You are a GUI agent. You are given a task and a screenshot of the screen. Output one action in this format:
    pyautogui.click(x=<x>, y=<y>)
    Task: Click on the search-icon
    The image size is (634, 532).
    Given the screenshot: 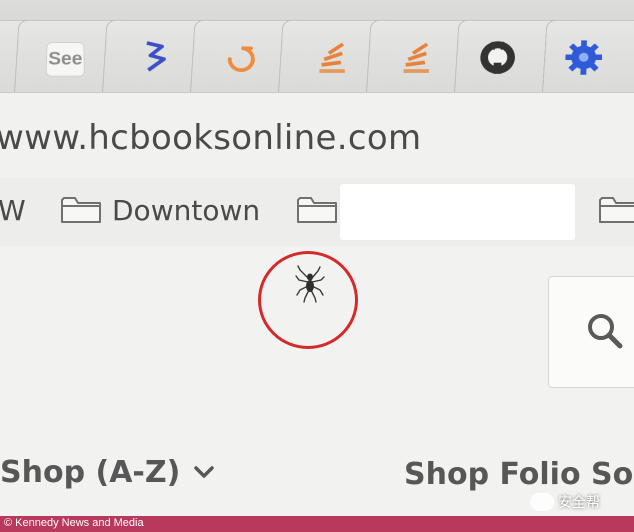 What is the action you would take?
    pyautogui.click(x=605, y=331)
    